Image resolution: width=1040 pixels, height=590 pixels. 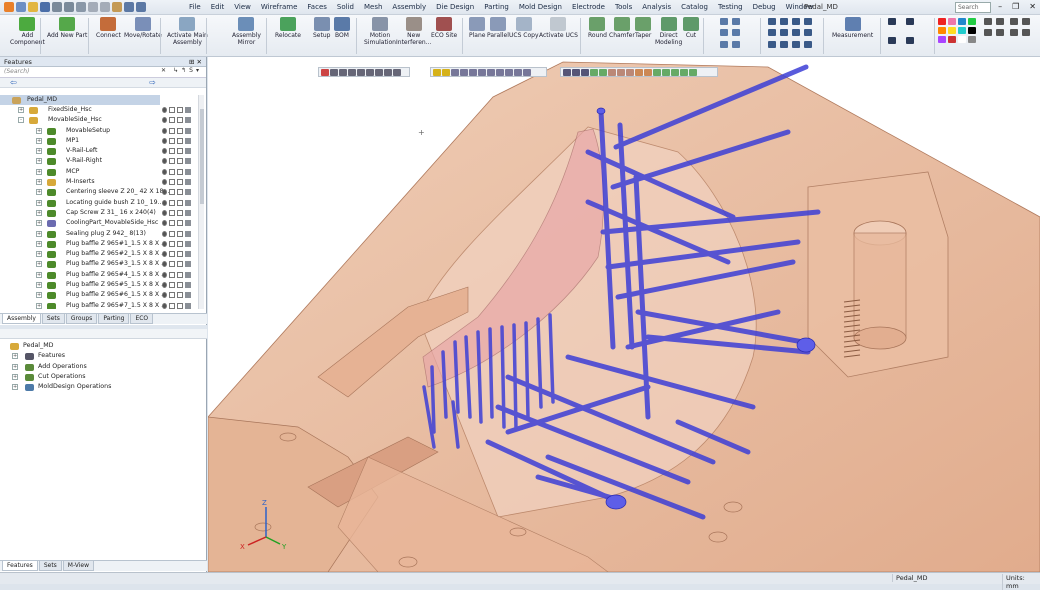 I want to click on tab-sets: Sets, so click(x=53, y=319).